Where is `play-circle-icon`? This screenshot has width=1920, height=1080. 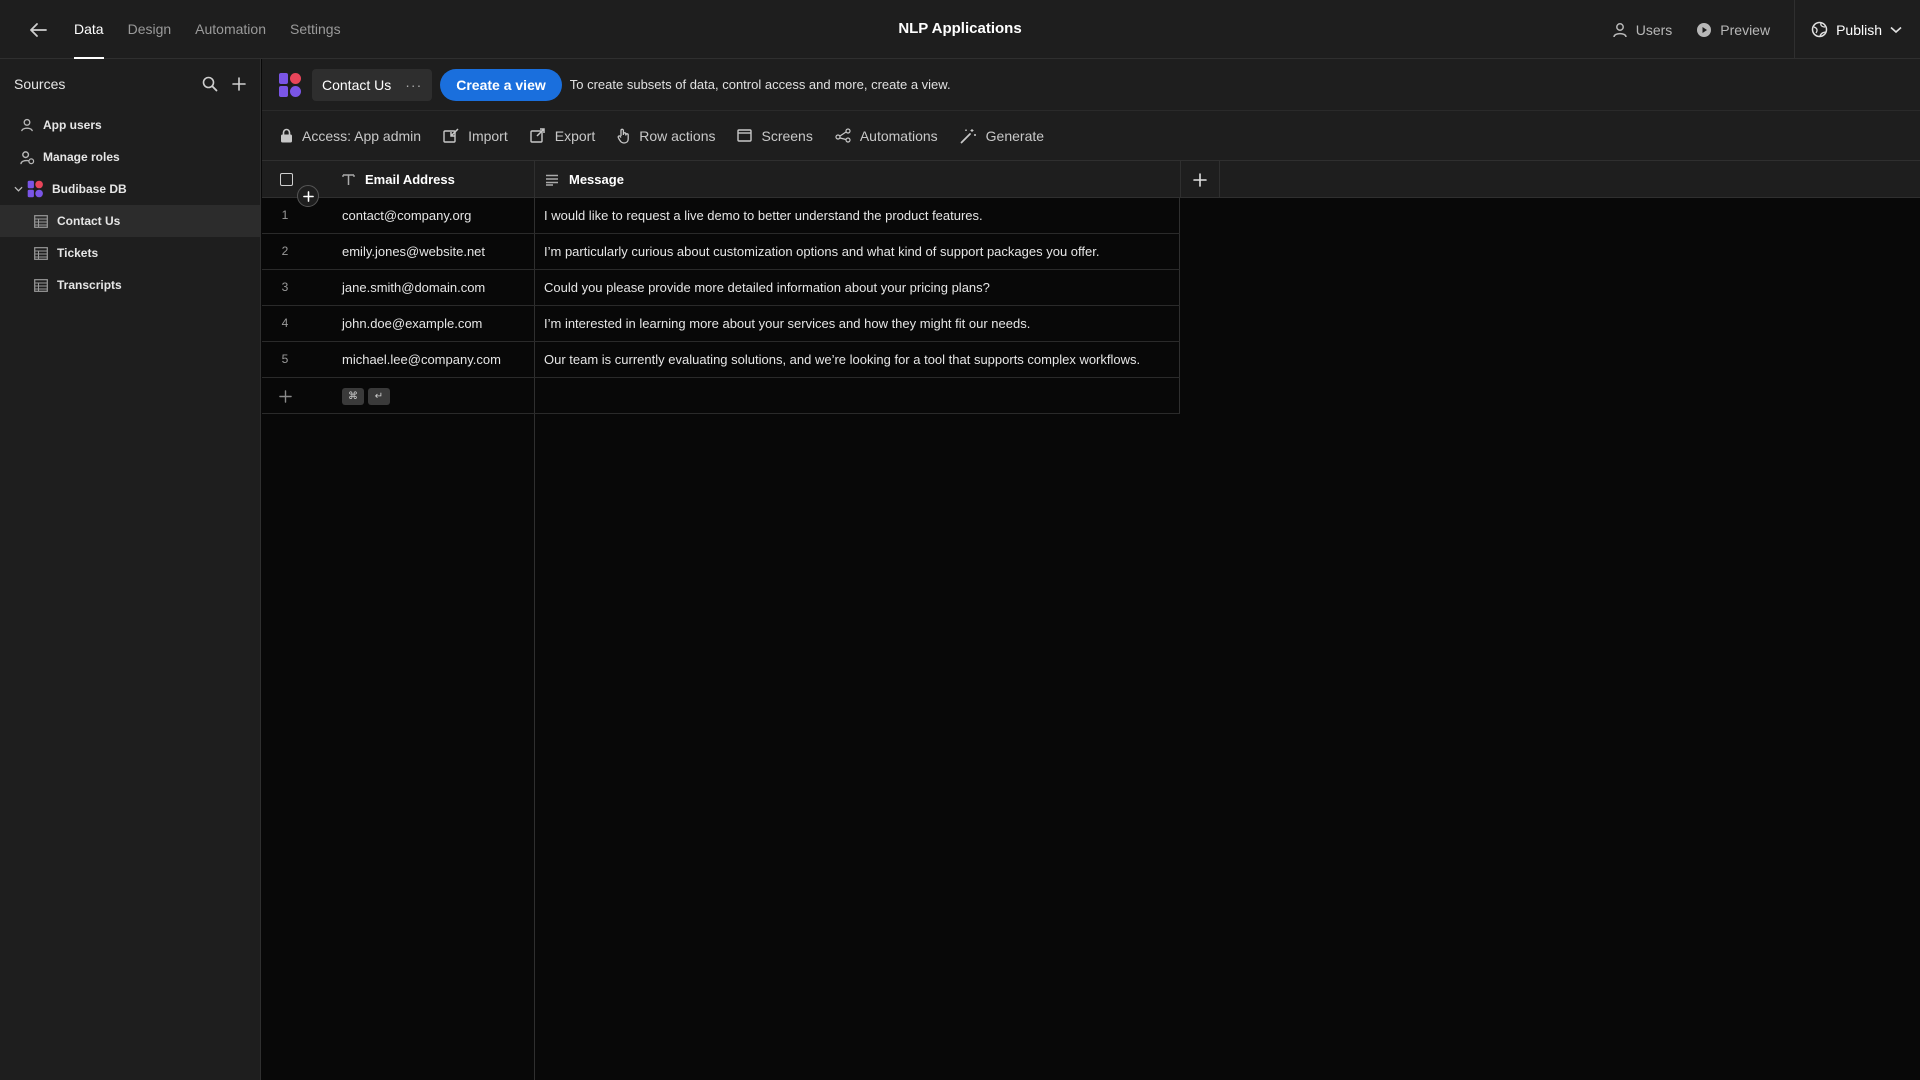 play-circle-icon is located at coordinates (1704, 29).